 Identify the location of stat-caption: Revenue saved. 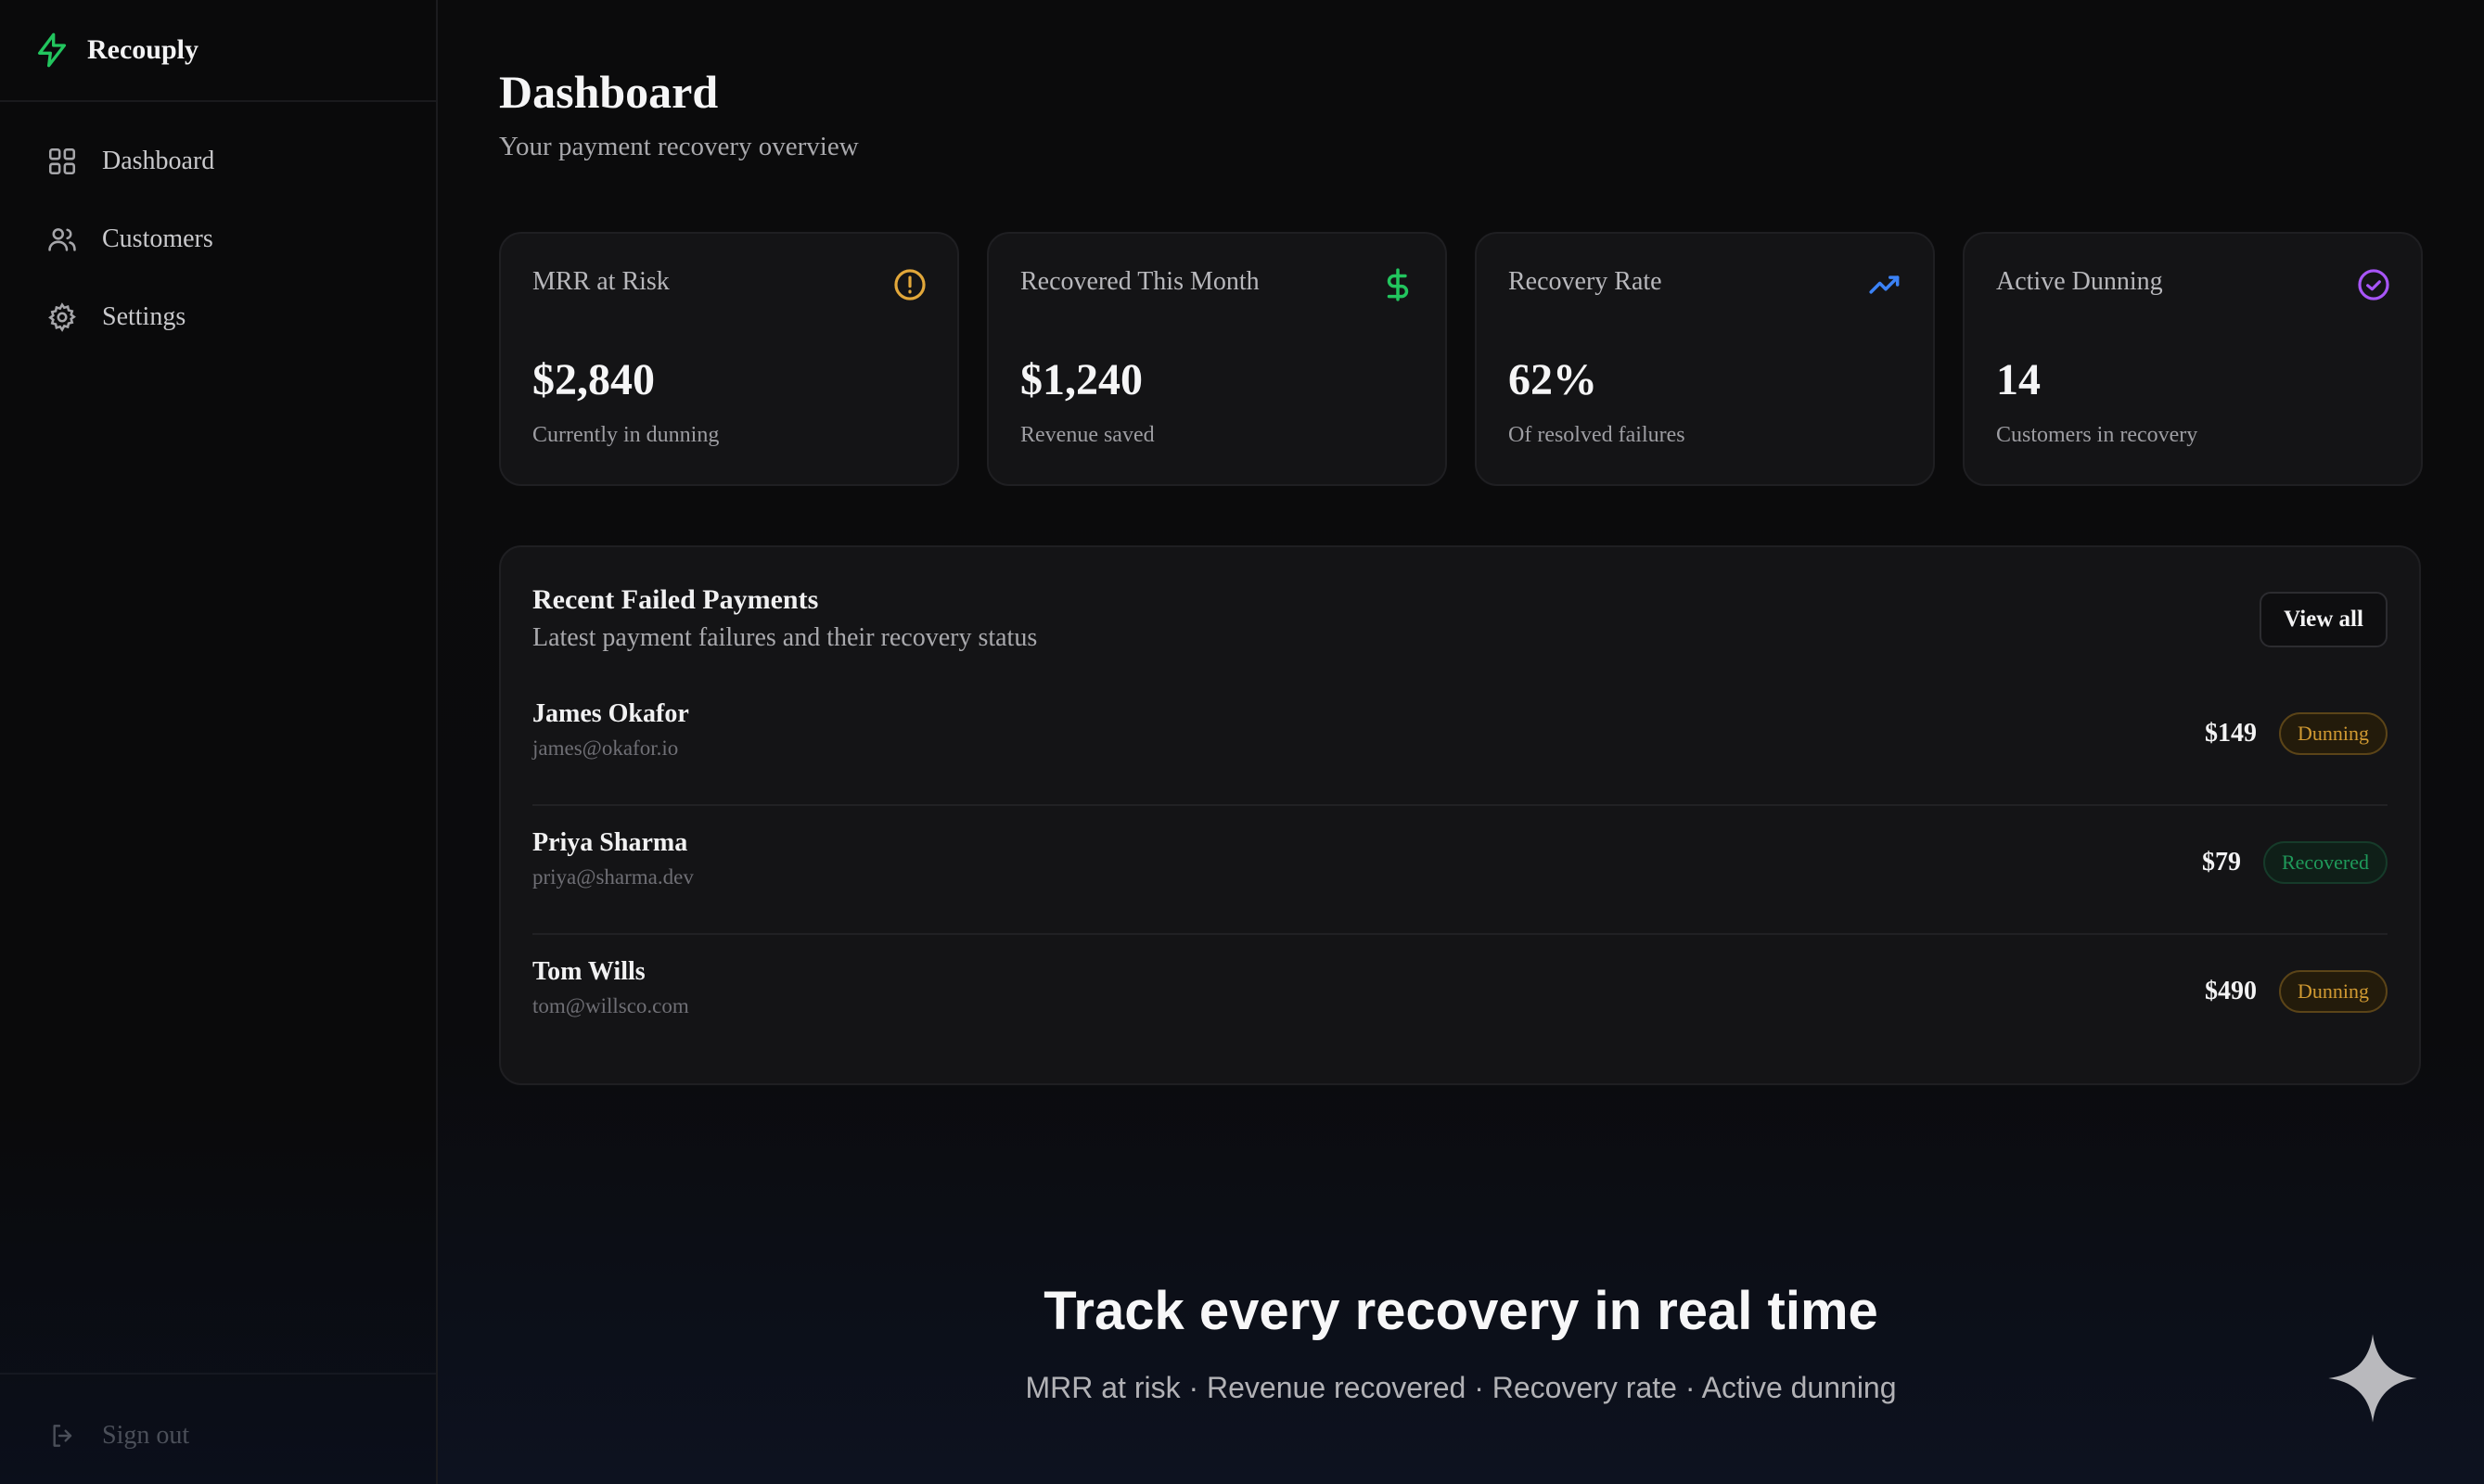
(1087, 435).